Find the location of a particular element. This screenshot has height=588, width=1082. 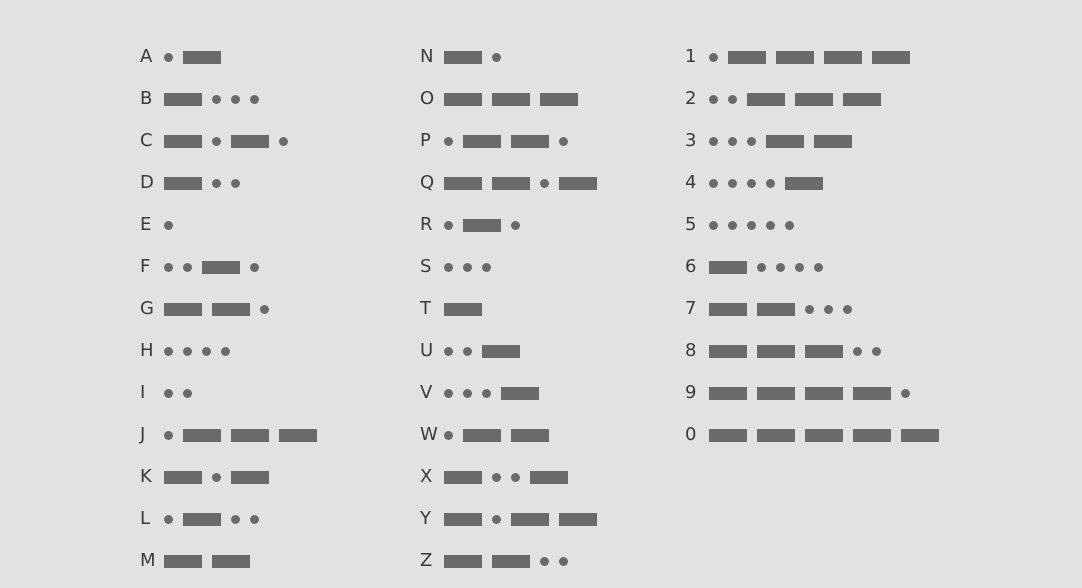

morse-character: 9 is located at coordinates (691, 392).